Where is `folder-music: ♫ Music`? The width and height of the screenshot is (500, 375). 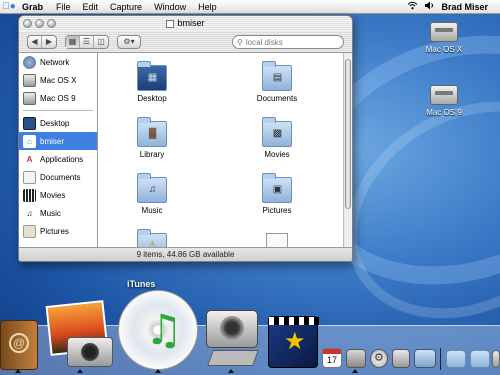 folder-music: ♫ Music is located at coordinates (152, 194).